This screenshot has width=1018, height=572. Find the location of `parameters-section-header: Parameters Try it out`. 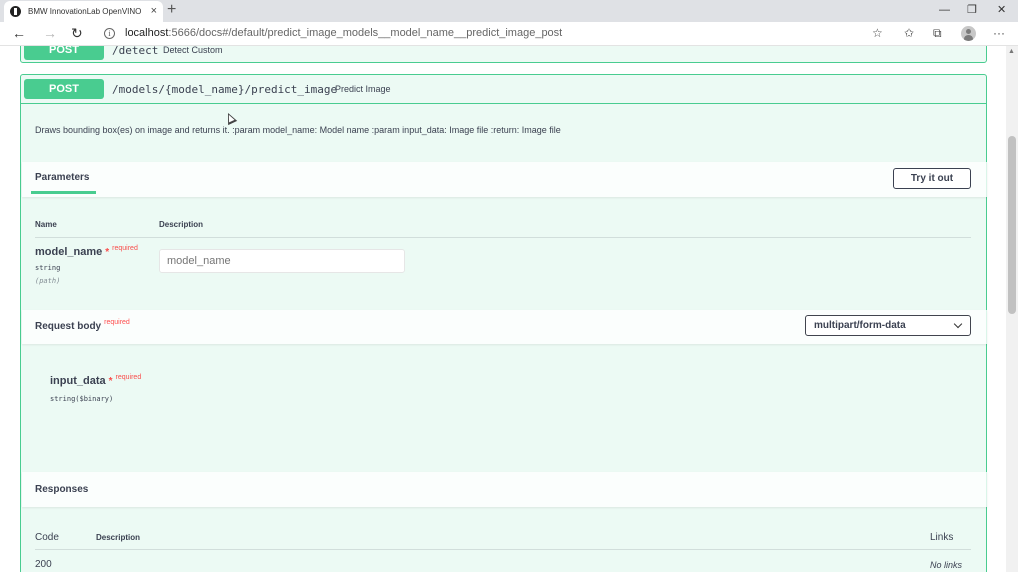

parameters-section-header: Parameters Try it out is located at coordinates (504, 179).